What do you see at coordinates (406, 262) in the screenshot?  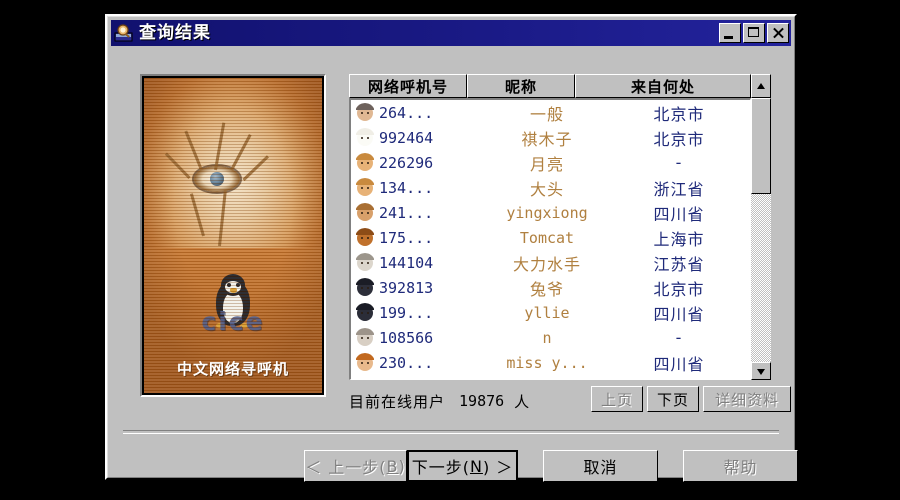 I see `cell-pager-id: 144104` at bounding box center [406, 262].